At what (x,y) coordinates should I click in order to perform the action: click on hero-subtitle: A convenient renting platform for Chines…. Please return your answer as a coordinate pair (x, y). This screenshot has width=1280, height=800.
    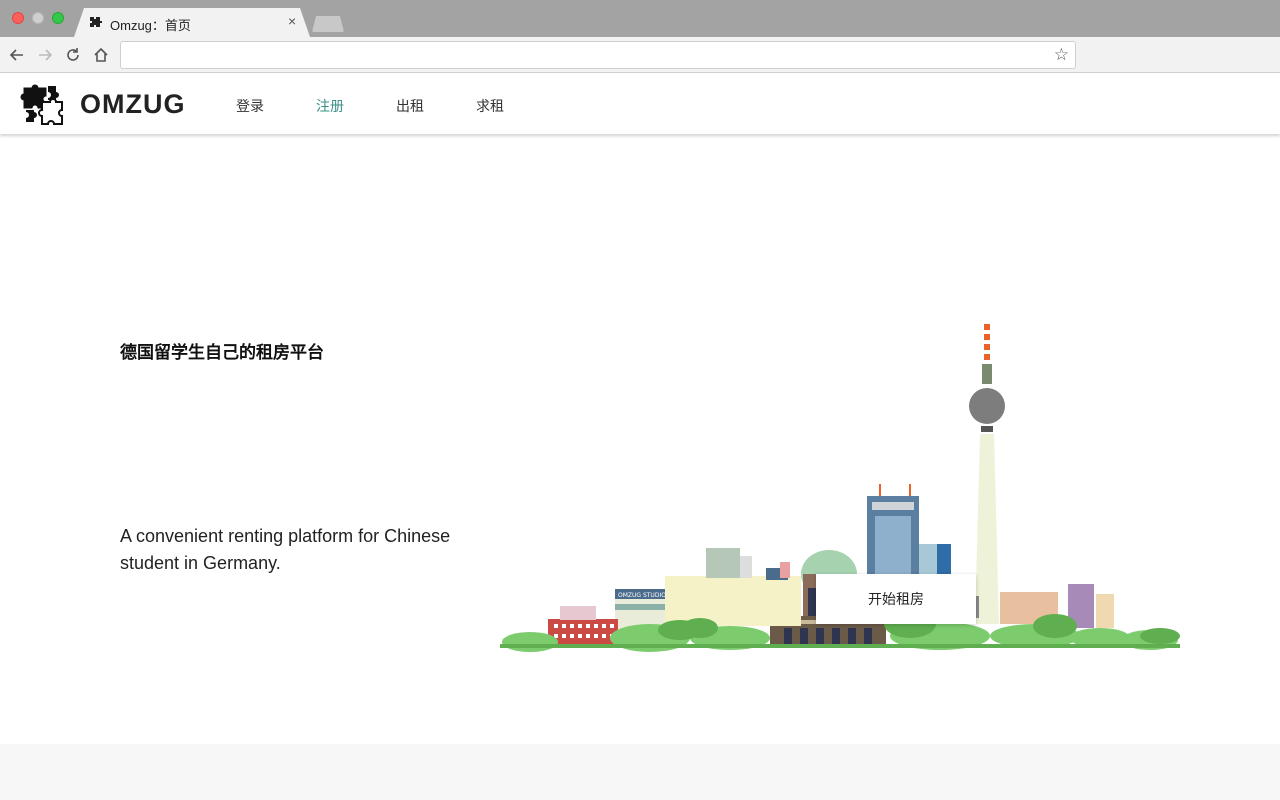
    Looking at the image, I should click on (285, 549).